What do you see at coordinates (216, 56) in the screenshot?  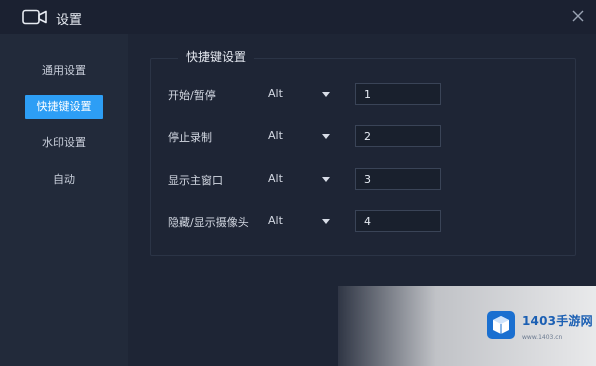 I see `panel-title: 快捷键设置` at bounding box center [216, 56].